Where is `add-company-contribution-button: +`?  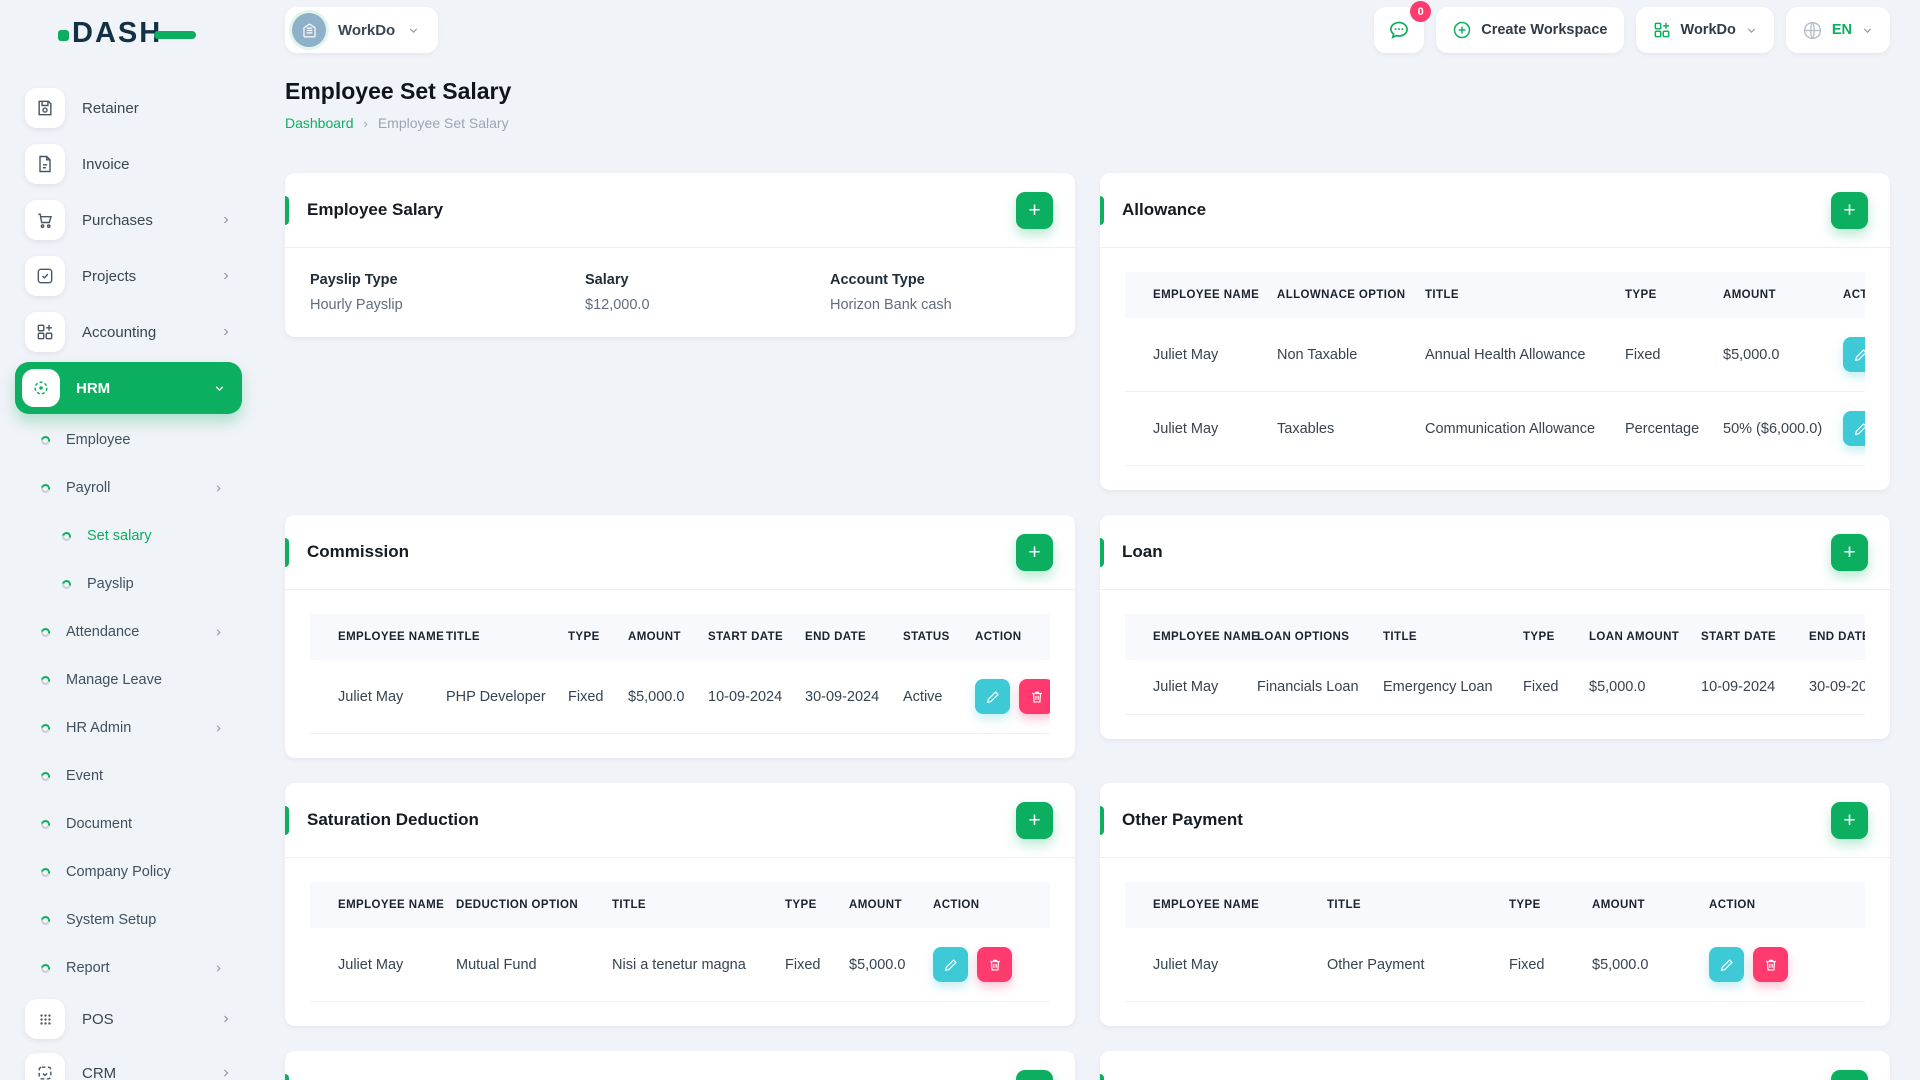
add-company-contribution-button: + is located at coordinates (1849, 1075).